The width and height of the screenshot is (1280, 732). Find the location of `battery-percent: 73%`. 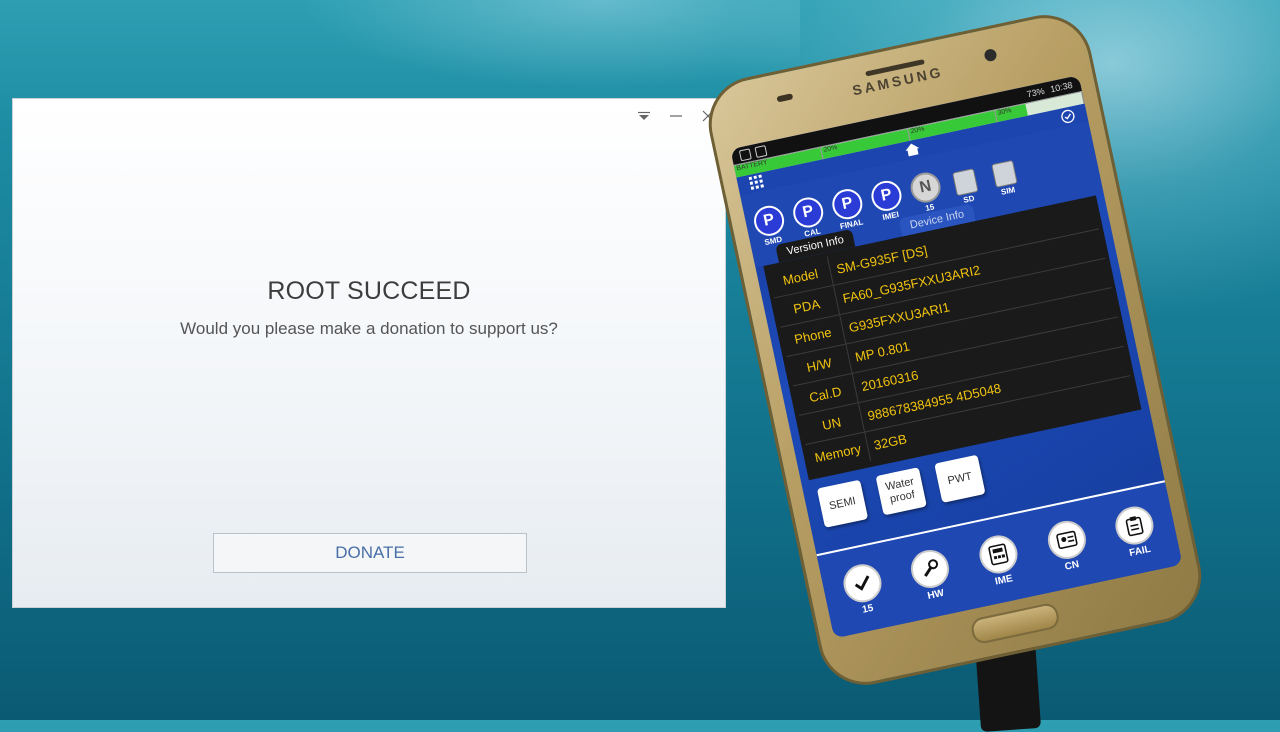

battery-percent: 73% is located at coordinates (1035, 92).